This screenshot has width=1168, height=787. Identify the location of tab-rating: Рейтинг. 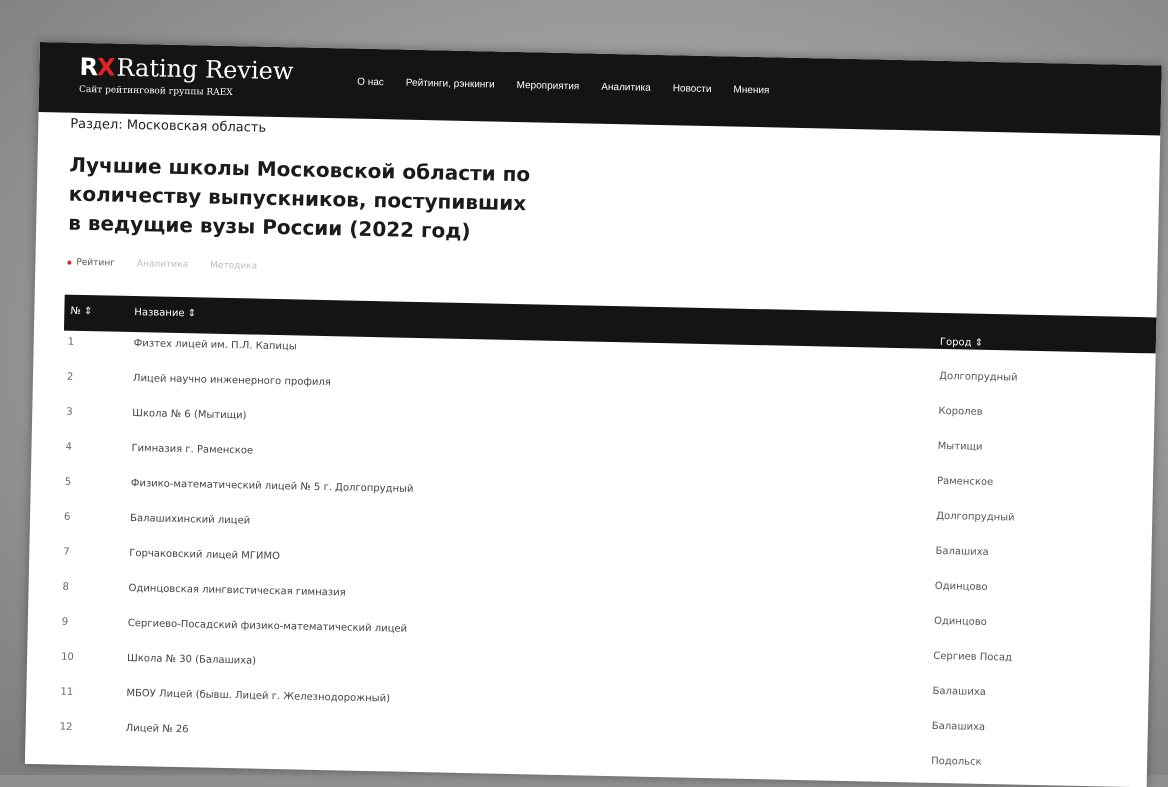
(91, 263).